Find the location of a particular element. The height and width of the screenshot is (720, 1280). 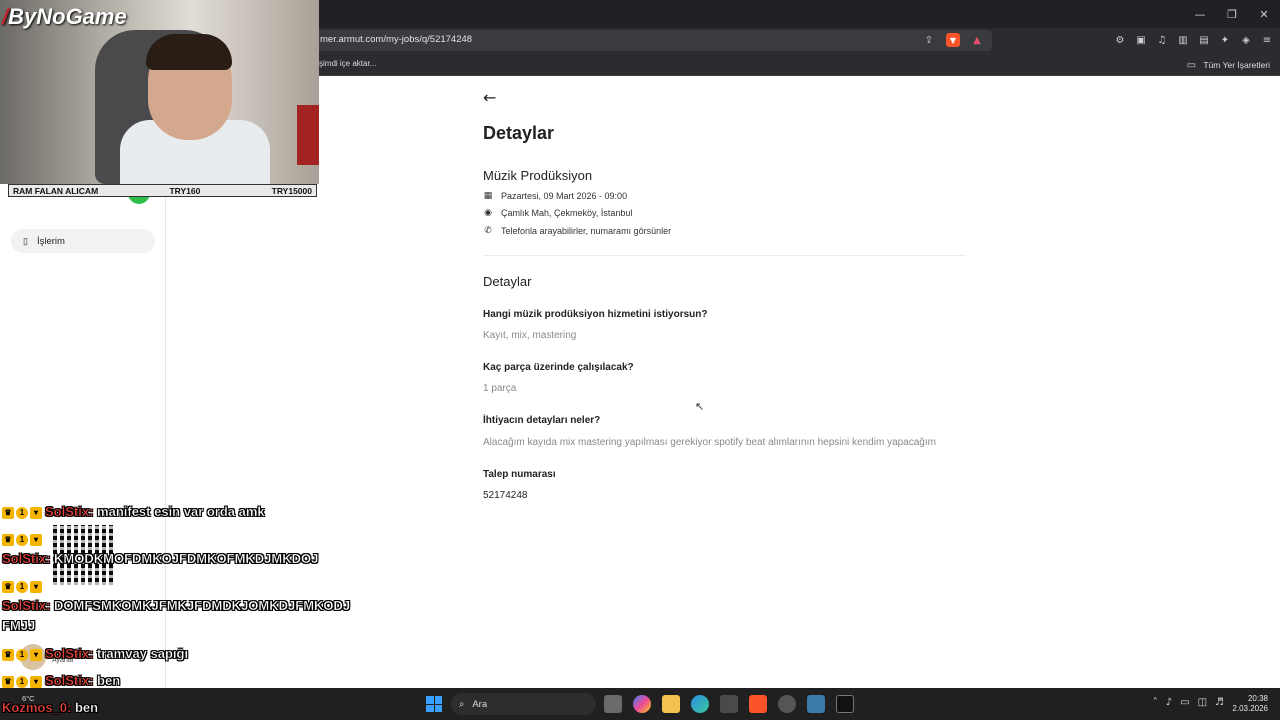

network-icon: ◫ is located at coordinates (1202, 702).